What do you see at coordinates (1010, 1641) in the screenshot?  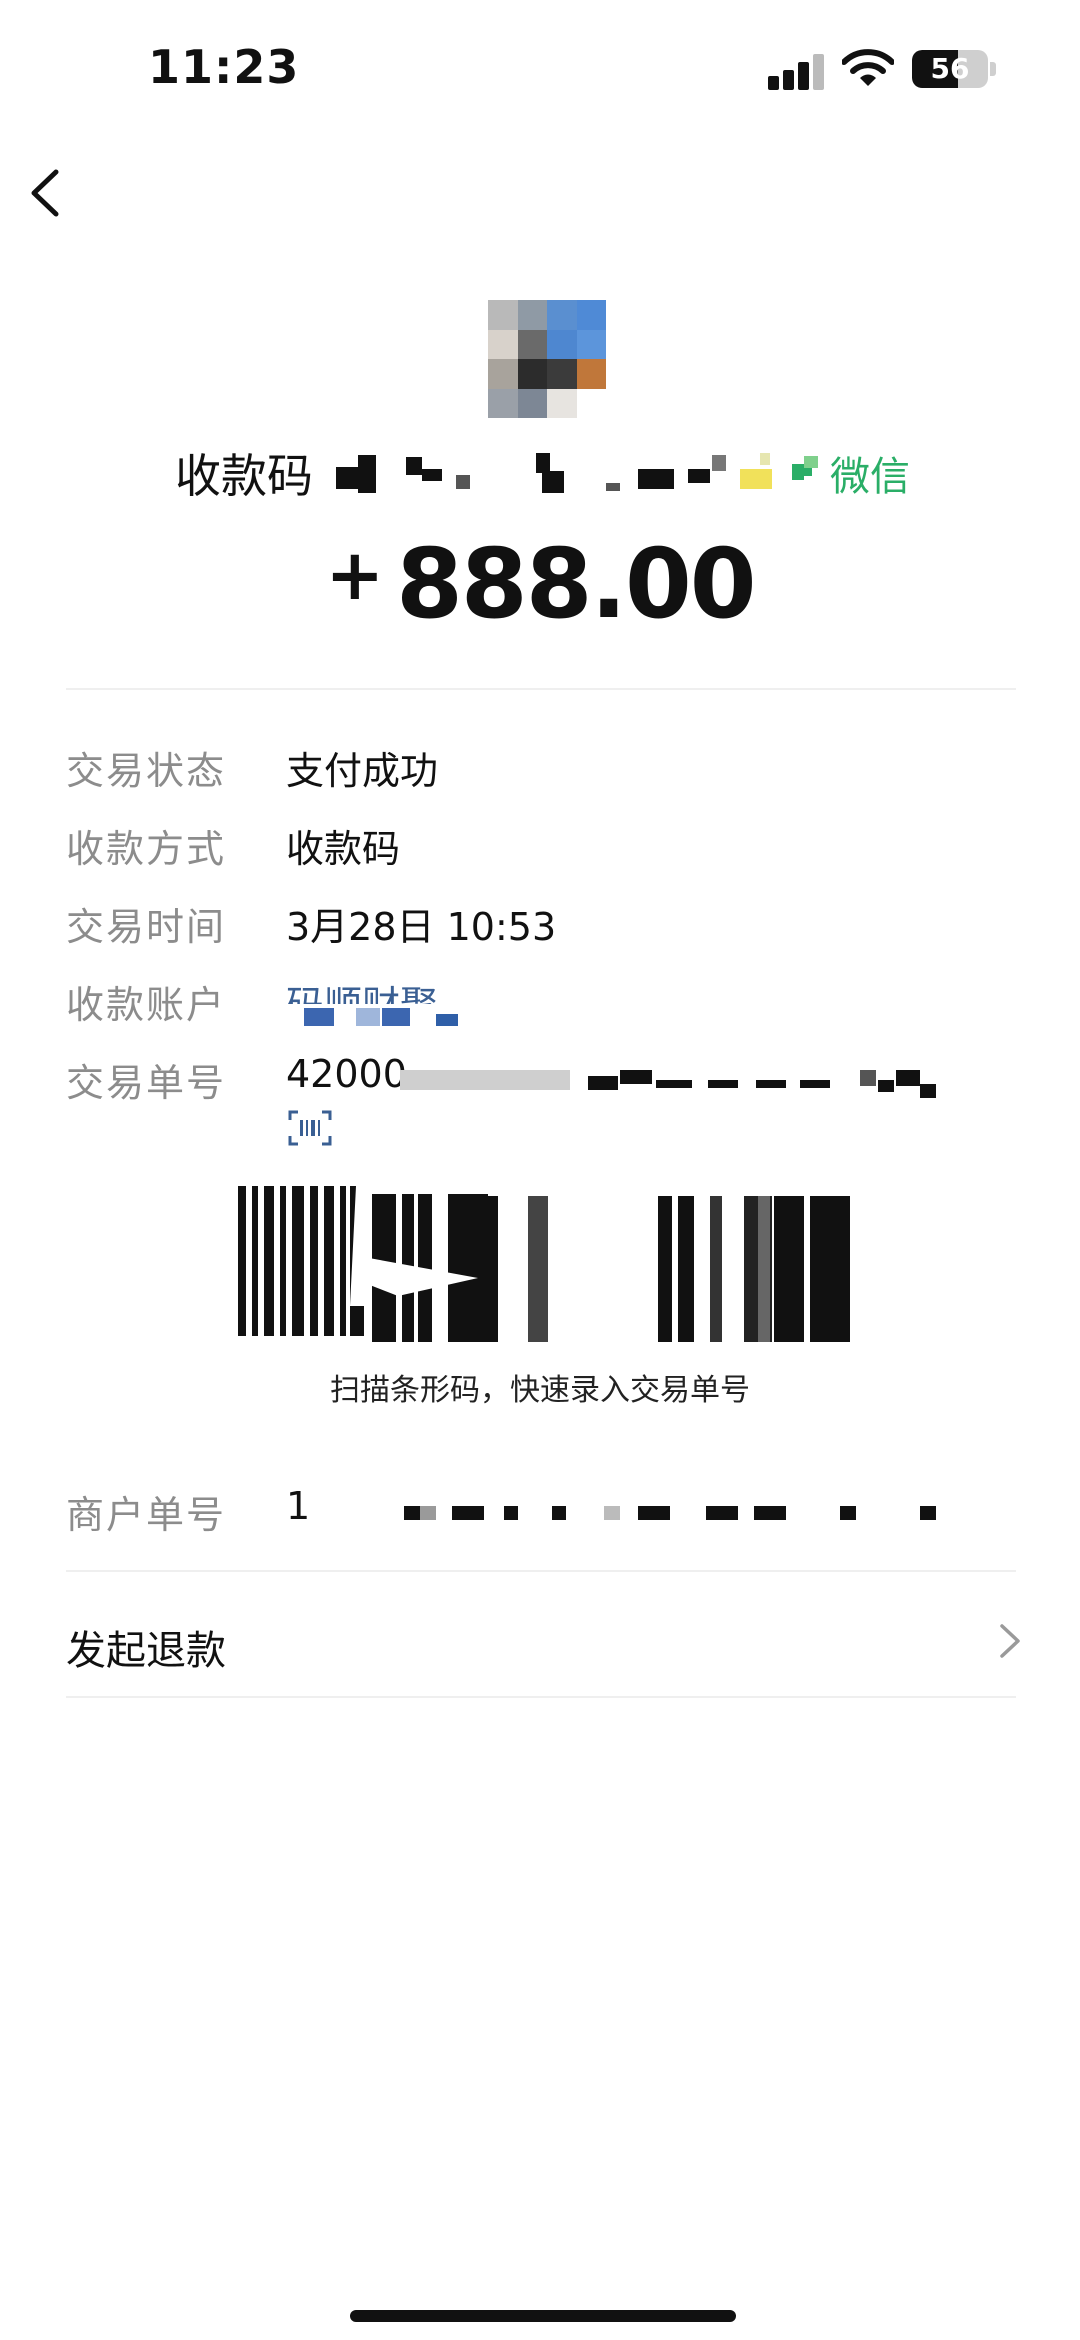 I see `chevron-right-icon` at bounding box center [1010, 1641].